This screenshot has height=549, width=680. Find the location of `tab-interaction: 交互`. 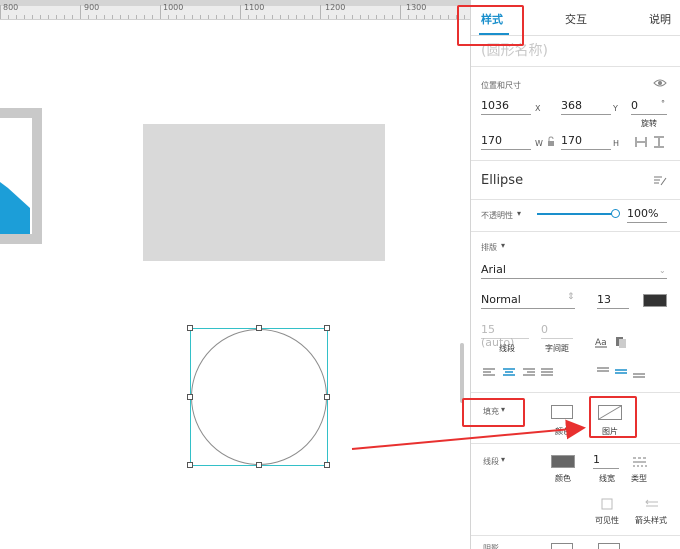

tab-interaction: 交互 is located at coordinates (576, 19).